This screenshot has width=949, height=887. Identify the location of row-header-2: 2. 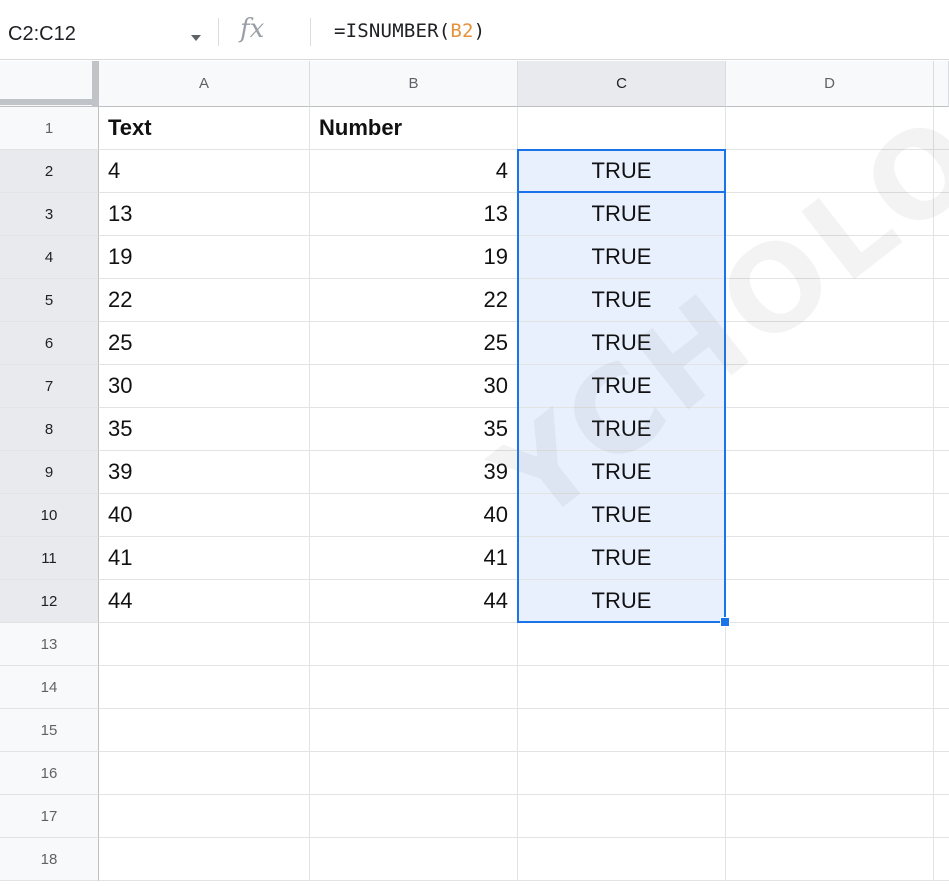
(49, 171).